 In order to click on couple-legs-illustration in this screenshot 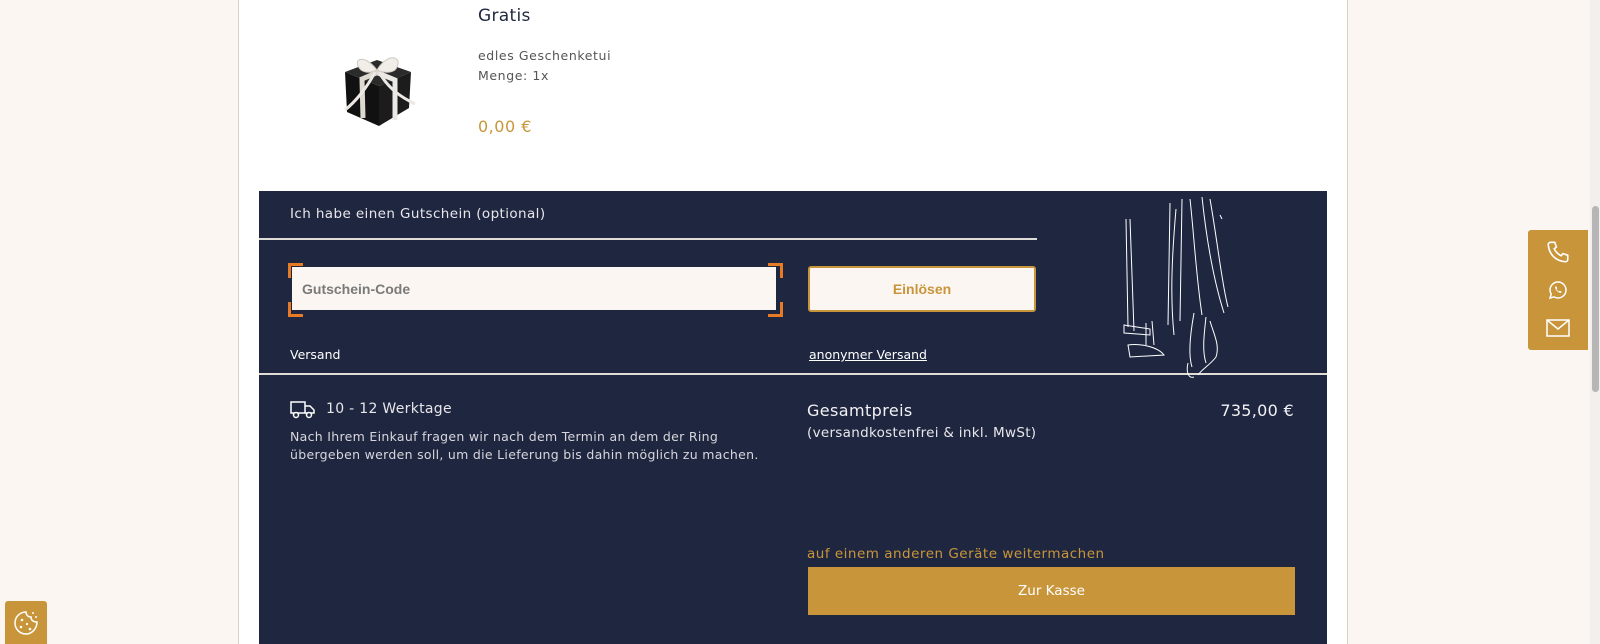, I will do `click(1176, 287)`.